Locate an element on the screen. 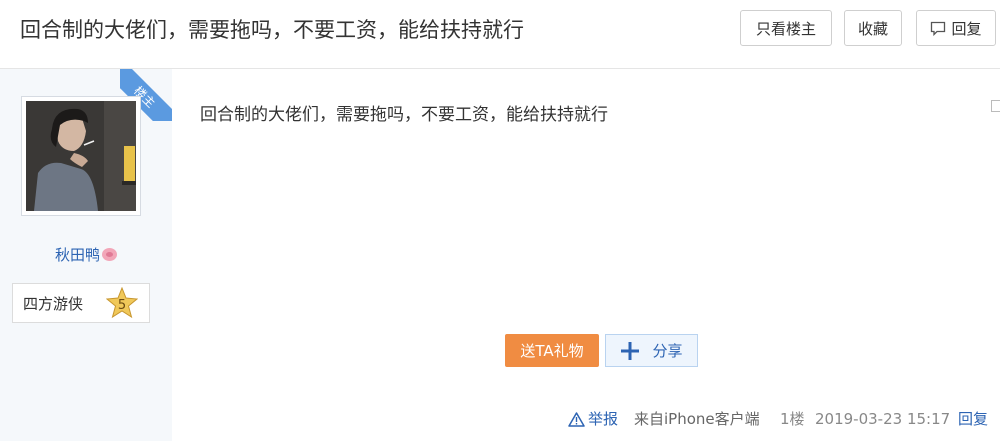 The image size is (1000, 441). client-source: 来自iPhone客户端 is located at coordinates (697, 419).